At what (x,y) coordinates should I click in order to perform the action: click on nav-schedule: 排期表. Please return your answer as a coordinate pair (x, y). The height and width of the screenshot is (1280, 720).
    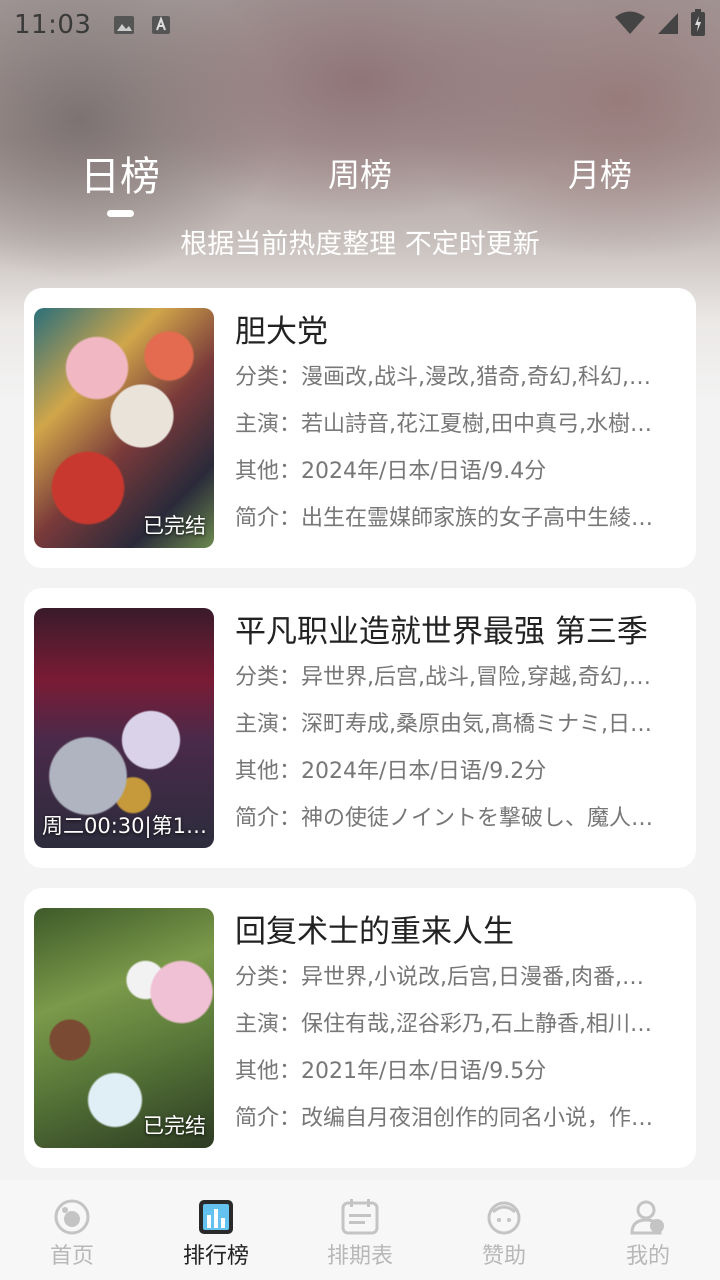
    Looking at the image, I should click on (360, 1230).